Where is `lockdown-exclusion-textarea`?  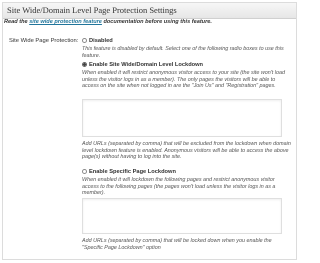
lockdown-exclusion-textarea is located at coordinates (182, 118).